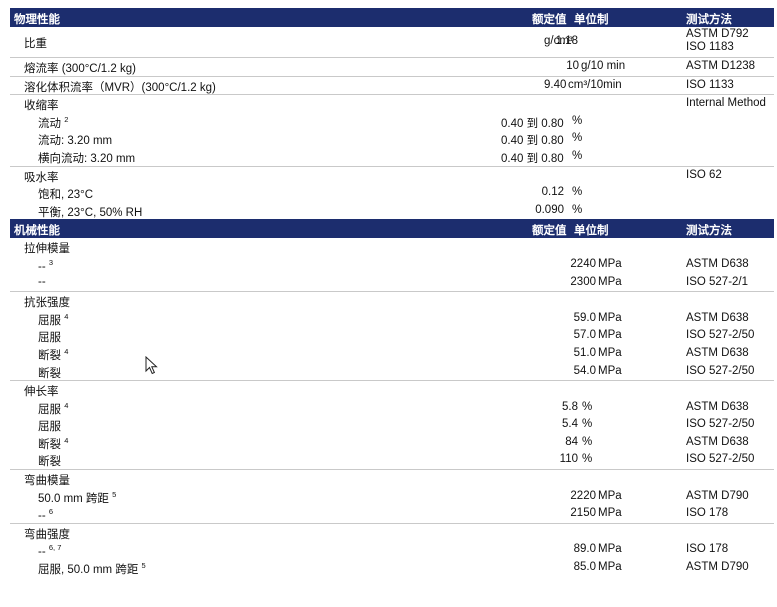 Image resolution: width=777 pixels, height=607 pixels. What do you see at coordinates (392, 443) in the screenshot?
I see `table-row: 断裂 4 84 % ASTM D638` at bounding box center [392, 443].